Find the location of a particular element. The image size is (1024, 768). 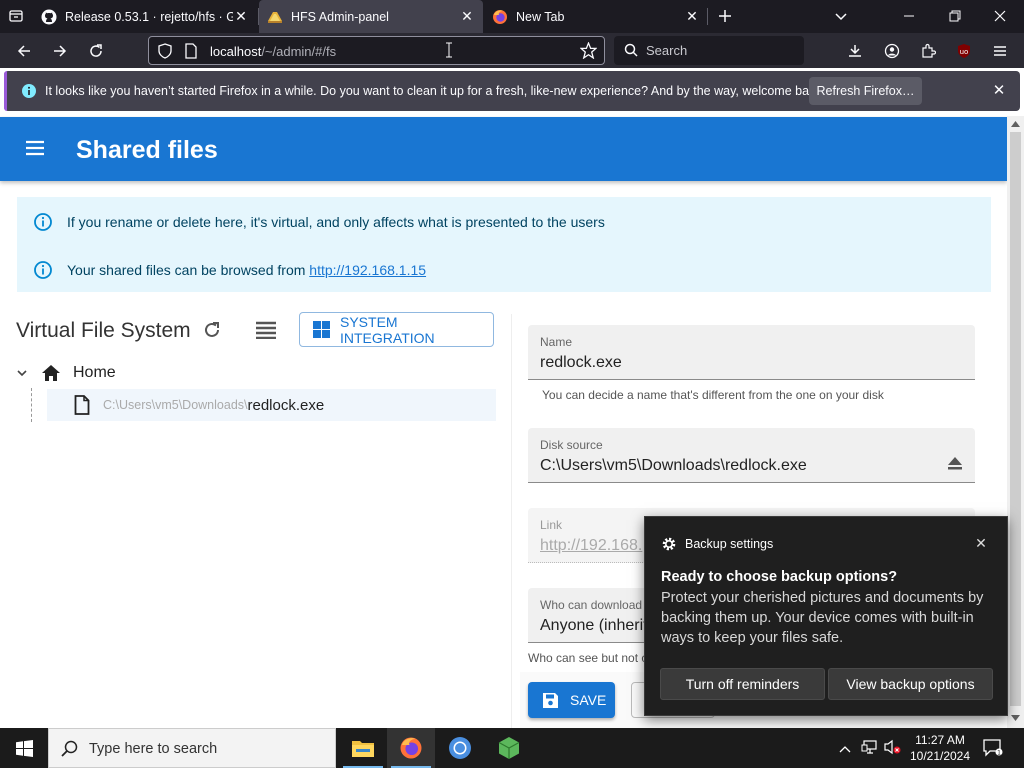

svg-text: uo is located at coordinates (964, 52).